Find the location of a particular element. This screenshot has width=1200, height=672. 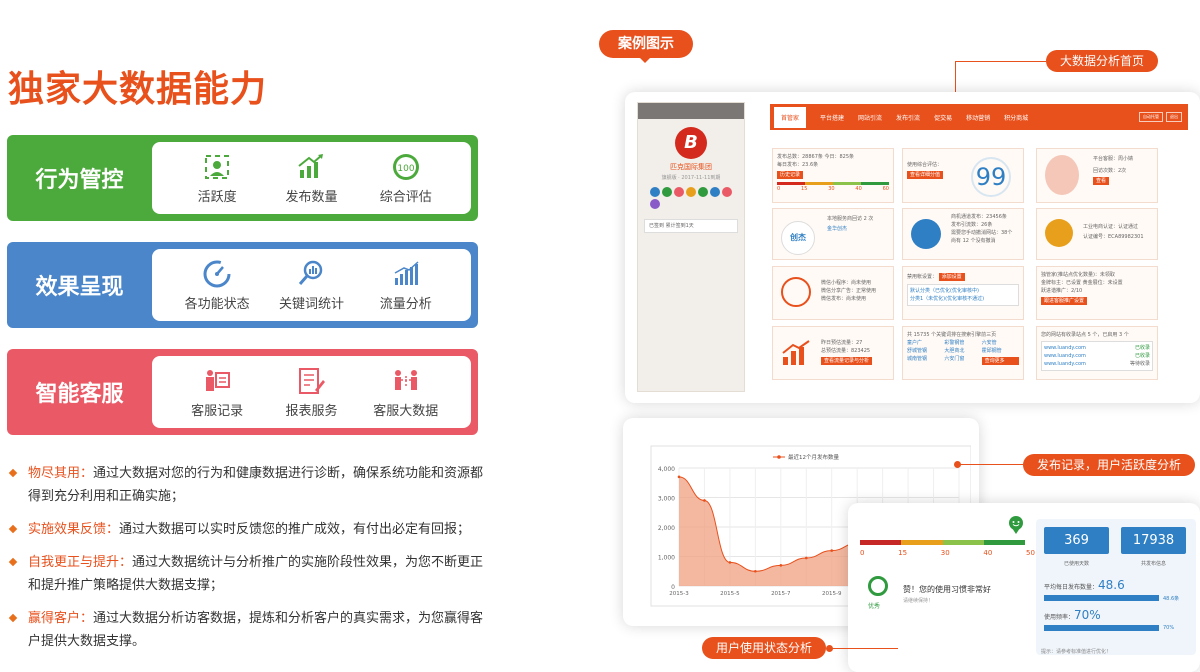

feature-label: 报表服务 is located at coordinates (311, 411).